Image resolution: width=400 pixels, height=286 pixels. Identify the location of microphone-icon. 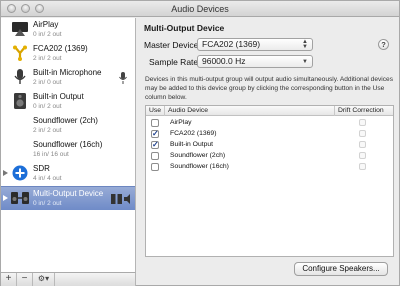
(20, 76).